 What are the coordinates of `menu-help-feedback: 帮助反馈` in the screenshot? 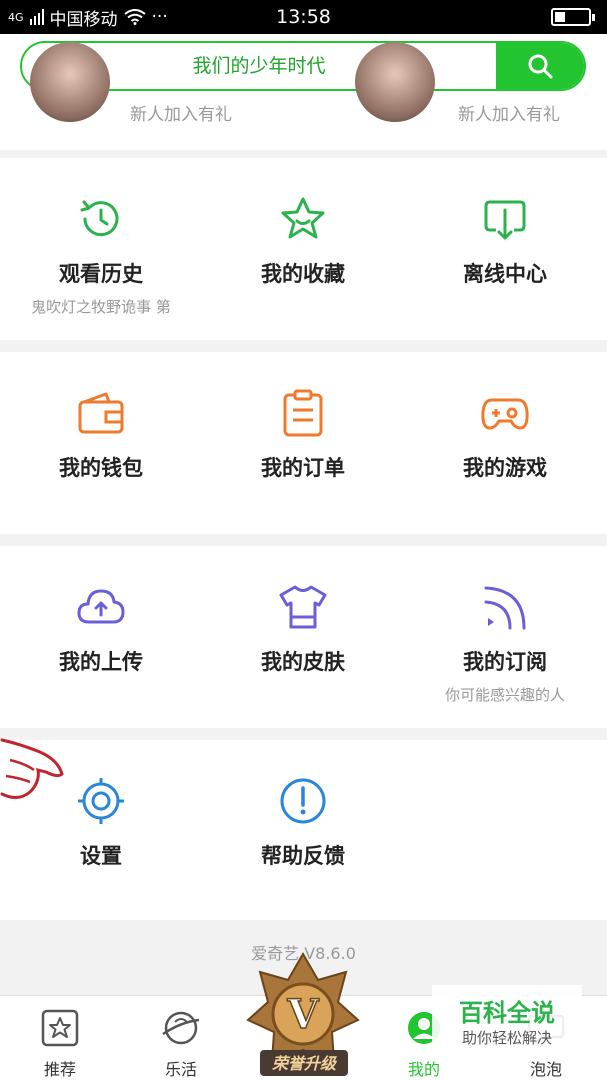 It's located at (303, 830).